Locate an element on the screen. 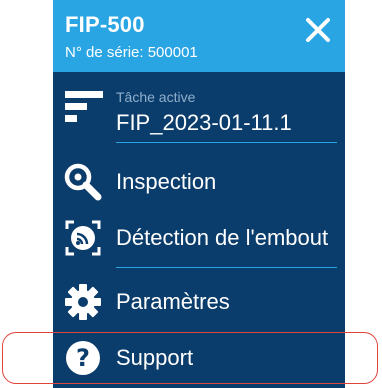 This screenshot has height=388, width=382. menu-item-label: Inspection is located at coordinates (166, 181).